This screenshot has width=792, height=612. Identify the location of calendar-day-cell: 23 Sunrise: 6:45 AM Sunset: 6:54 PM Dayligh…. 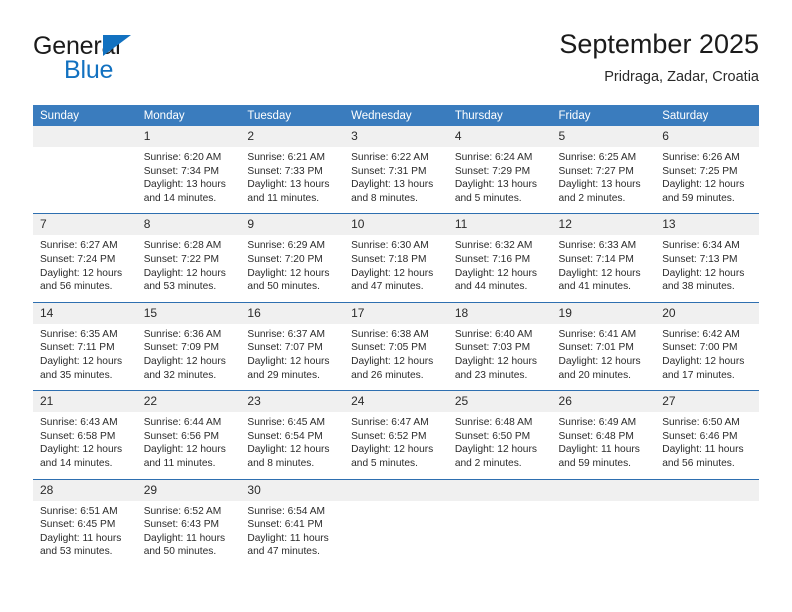
(292, 435).